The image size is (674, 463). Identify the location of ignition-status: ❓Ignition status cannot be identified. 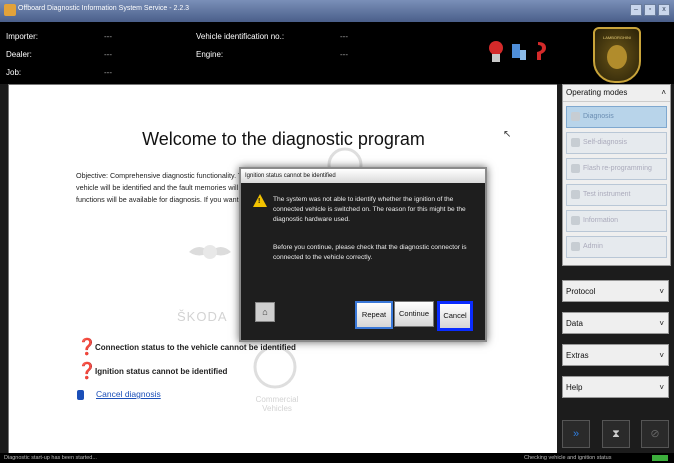
(152, 371).